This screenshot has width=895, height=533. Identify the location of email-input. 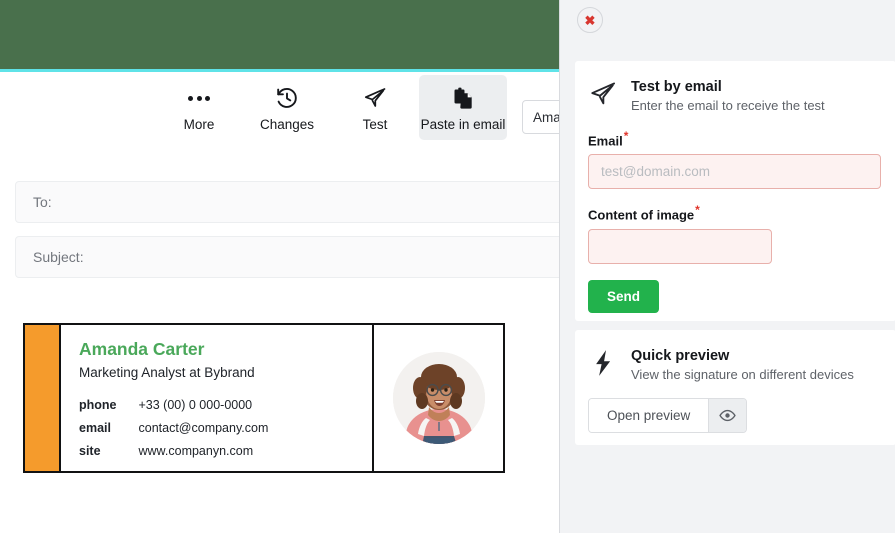
(734, 172).